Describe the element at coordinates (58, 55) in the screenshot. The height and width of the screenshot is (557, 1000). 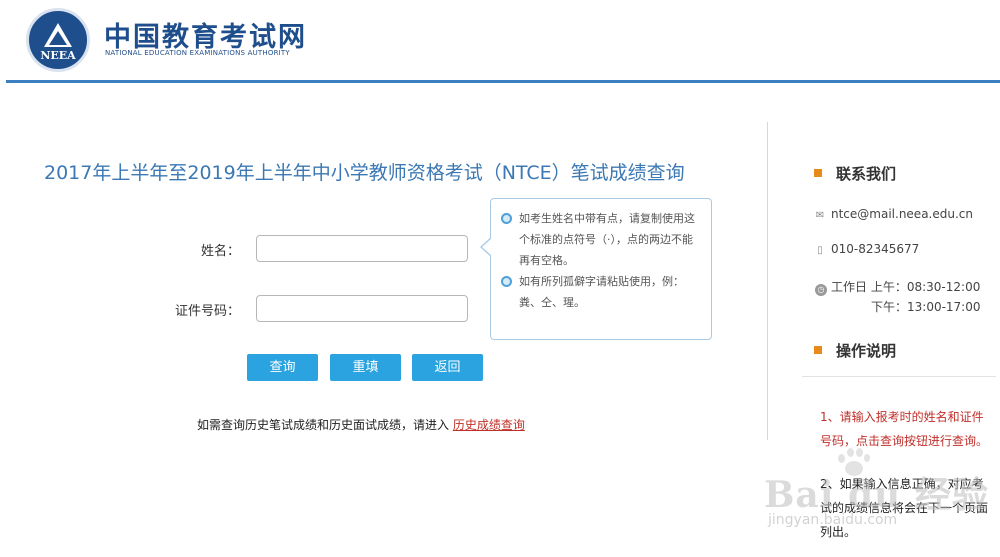
I see `logo-text: NEEA` at that location.